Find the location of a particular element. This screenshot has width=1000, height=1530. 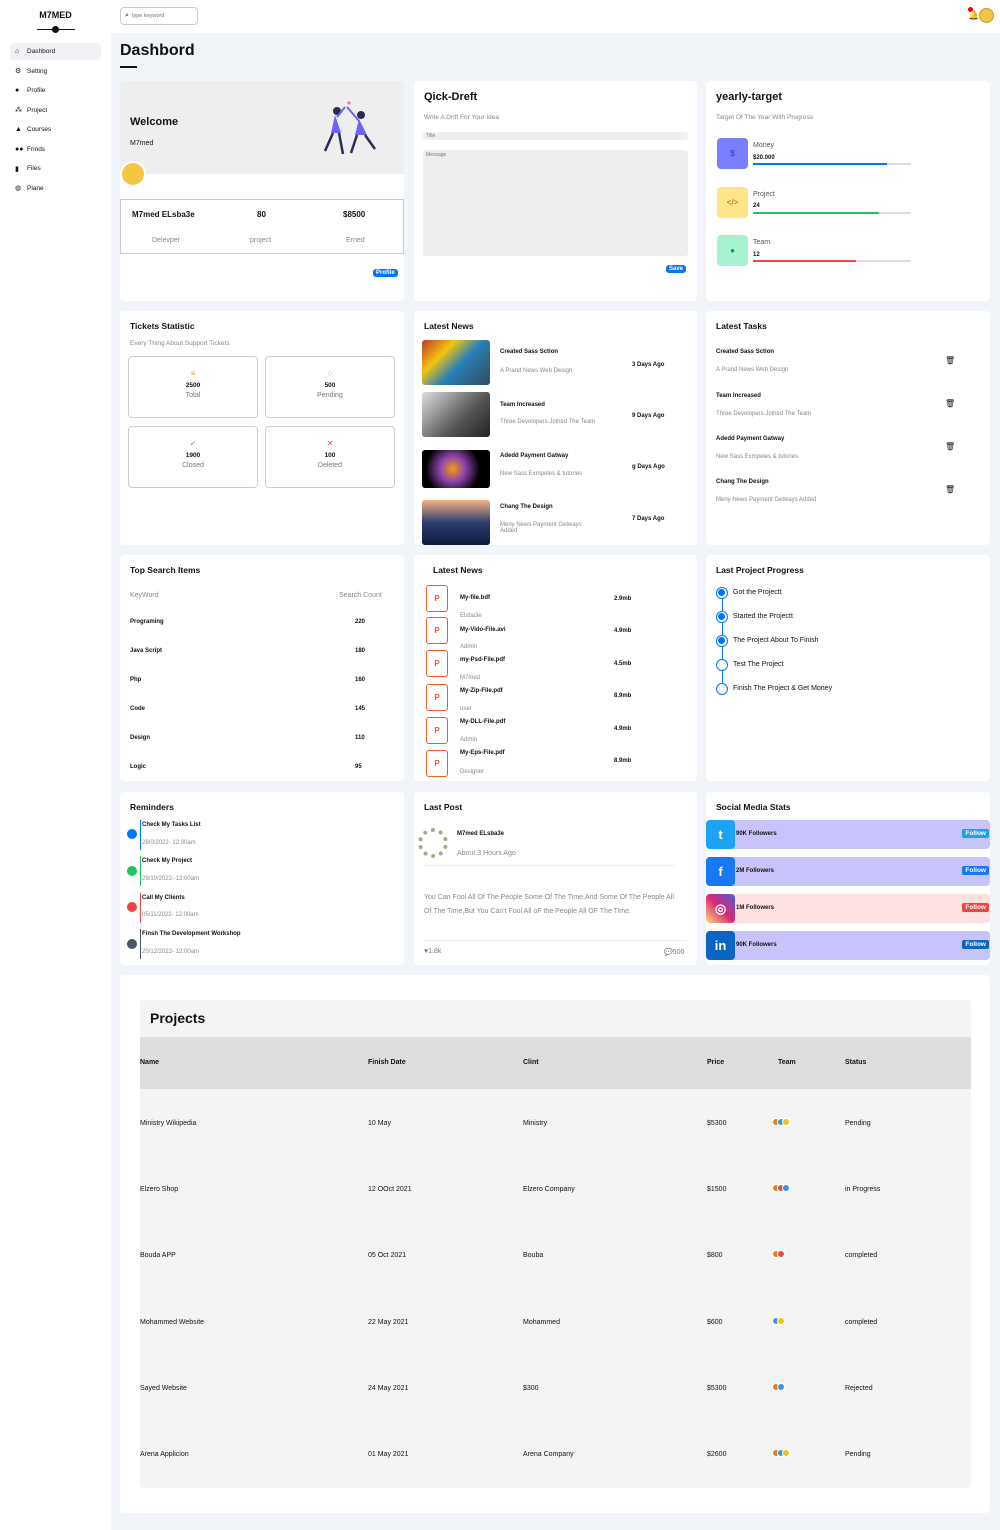

social-followers: 2M Followers is located at coordinates (755, 871).